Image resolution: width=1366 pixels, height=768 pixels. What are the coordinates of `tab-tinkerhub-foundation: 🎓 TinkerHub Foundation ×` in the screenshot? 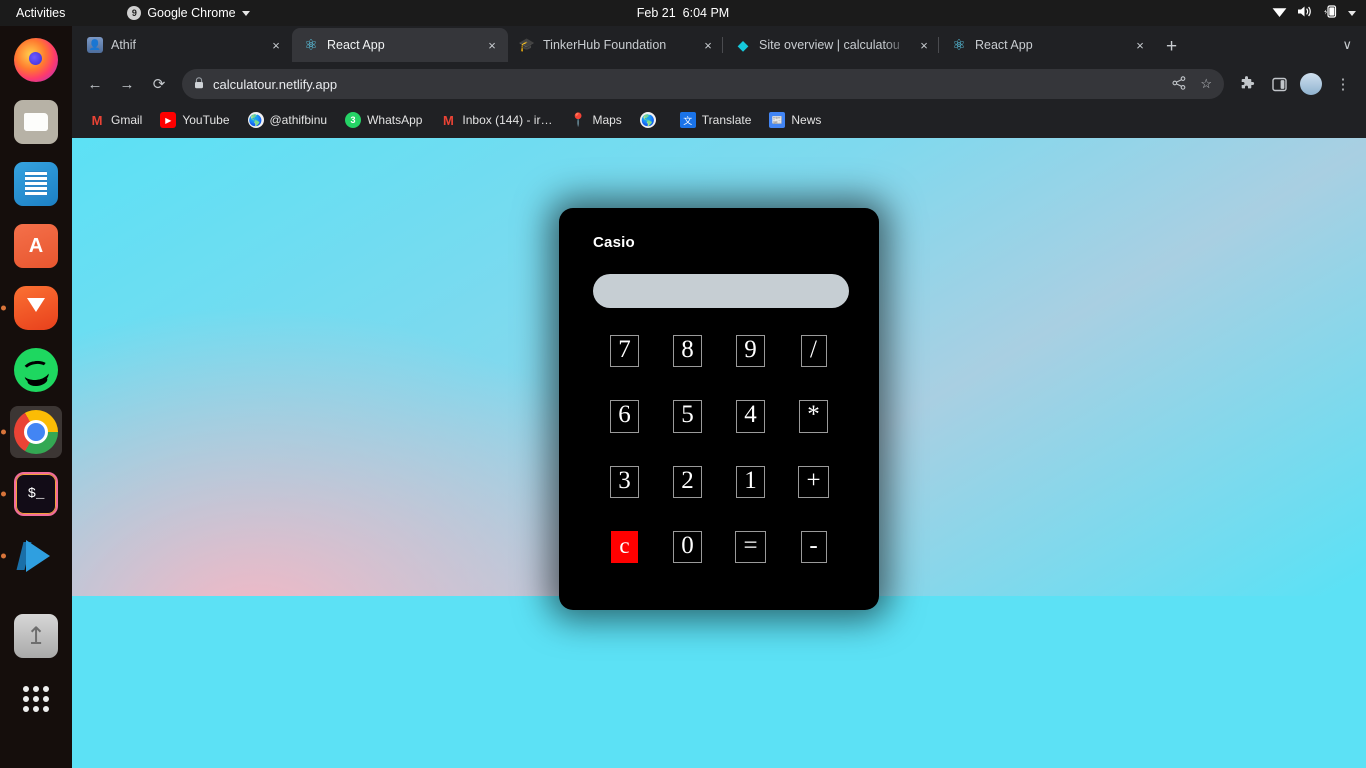 It's located at (616, 45).